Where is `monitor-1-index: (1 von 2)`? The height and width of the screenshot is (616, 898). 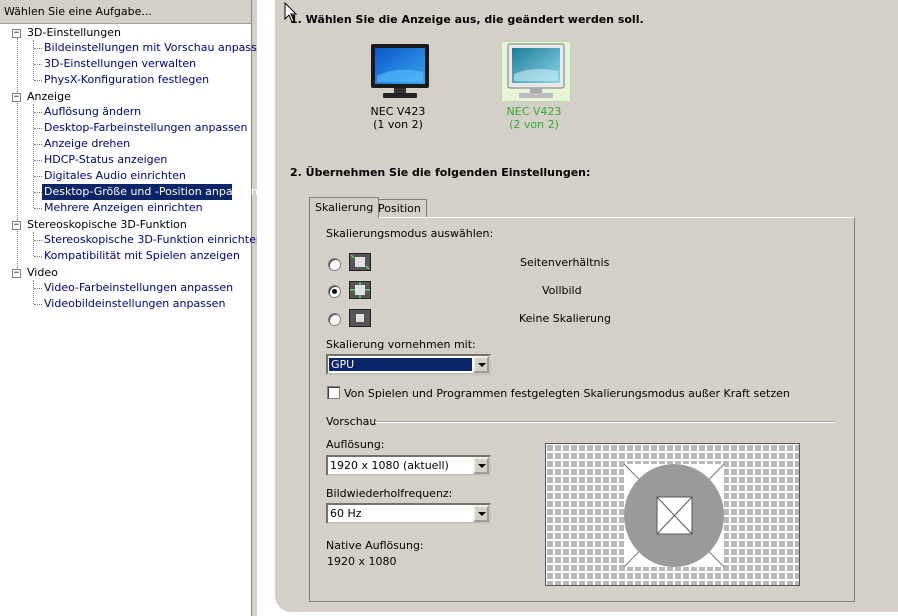
monitor-1-index: (1 von 2) is located at coordinates (398, 124).